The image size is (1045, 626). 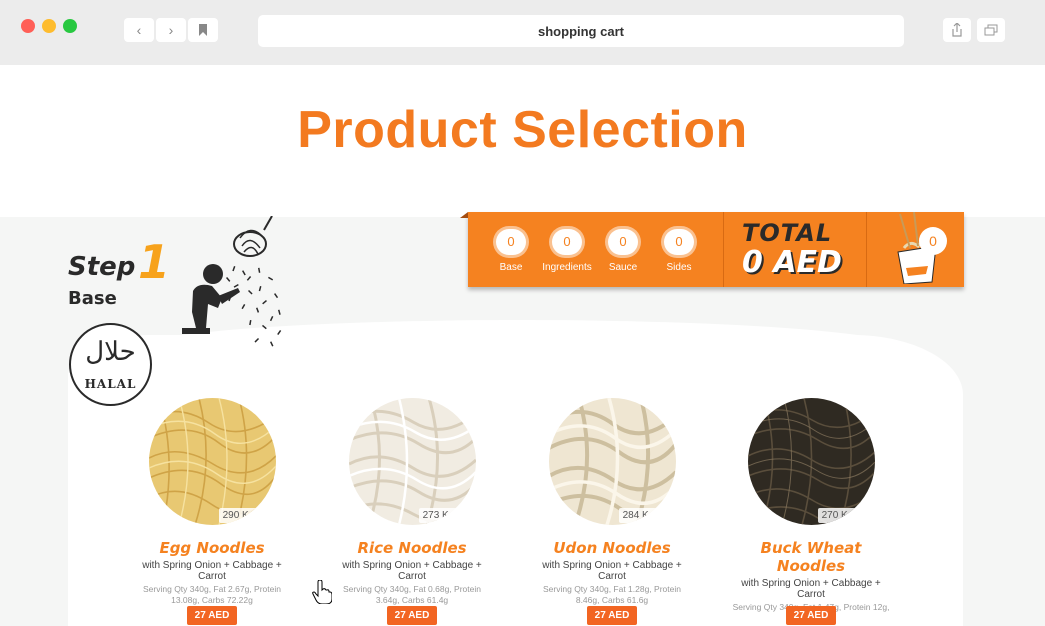 I want to click on counter-base-label: Base, so click(x=511, y=267).